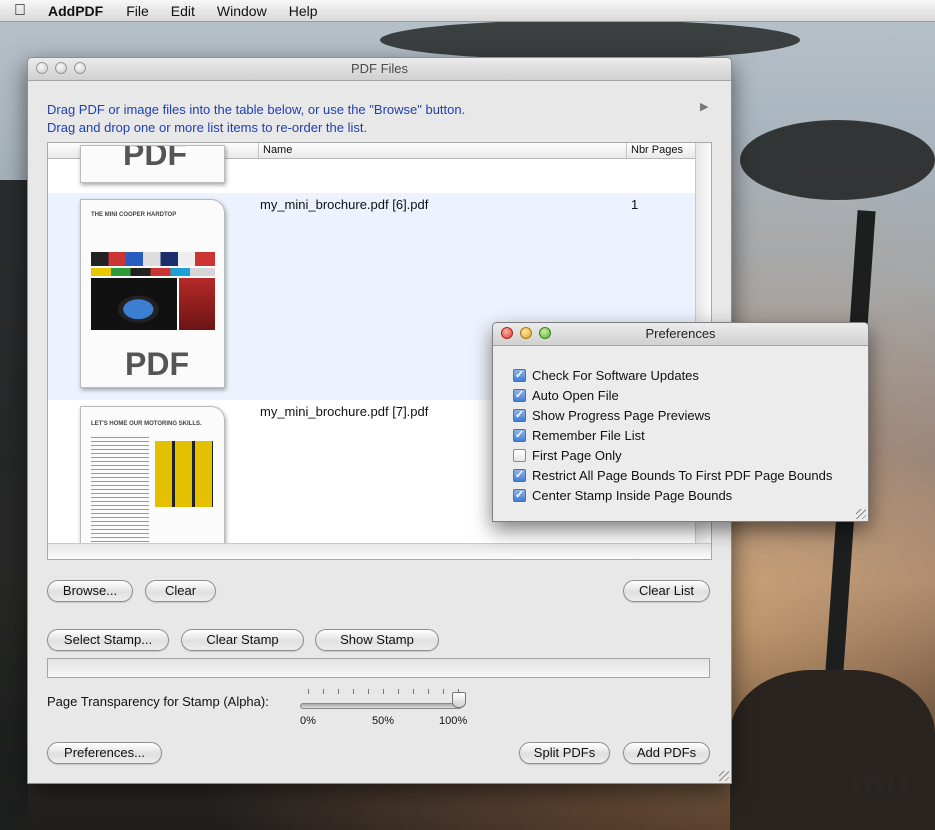 This screenshot has width=935, height=830. What do you see at coordinates (459, 700) in the screenshot?
I see `slider-knob` at bounding box center [459, 700].